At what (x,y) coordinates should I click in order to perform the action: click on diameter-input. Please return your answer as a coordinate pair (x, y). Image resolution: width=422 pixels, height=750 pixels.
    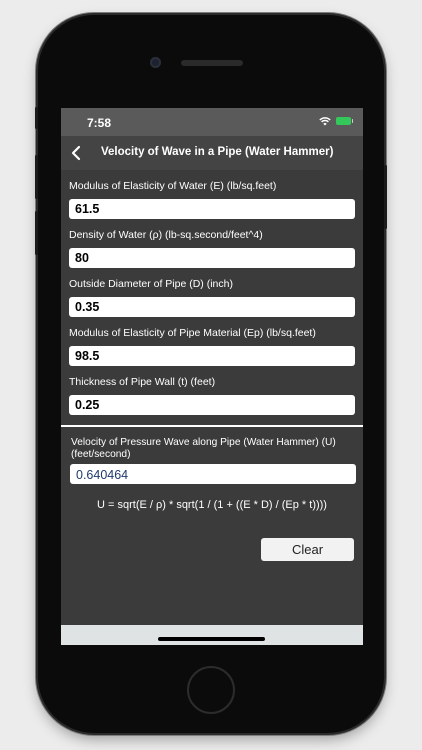
    Looking at the image, I should click on (212, 307).